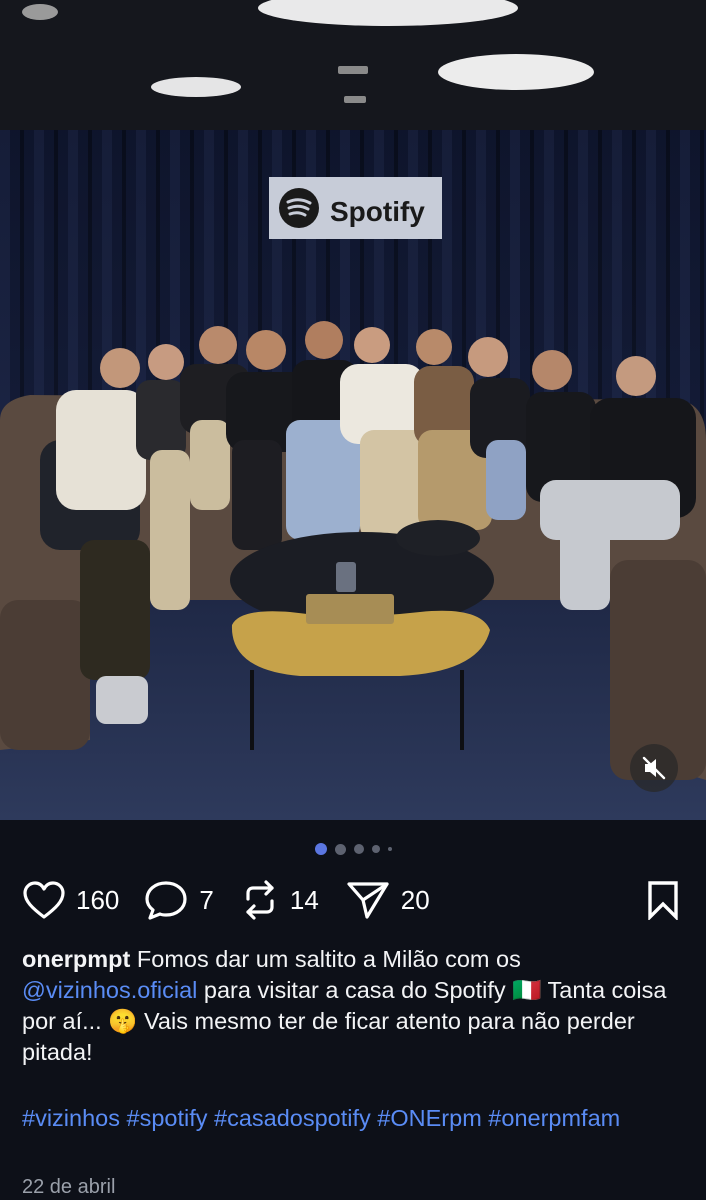 This screenshot has height=1200, width=706. I want to click on speaker-muted-icon, so click(654, 768).